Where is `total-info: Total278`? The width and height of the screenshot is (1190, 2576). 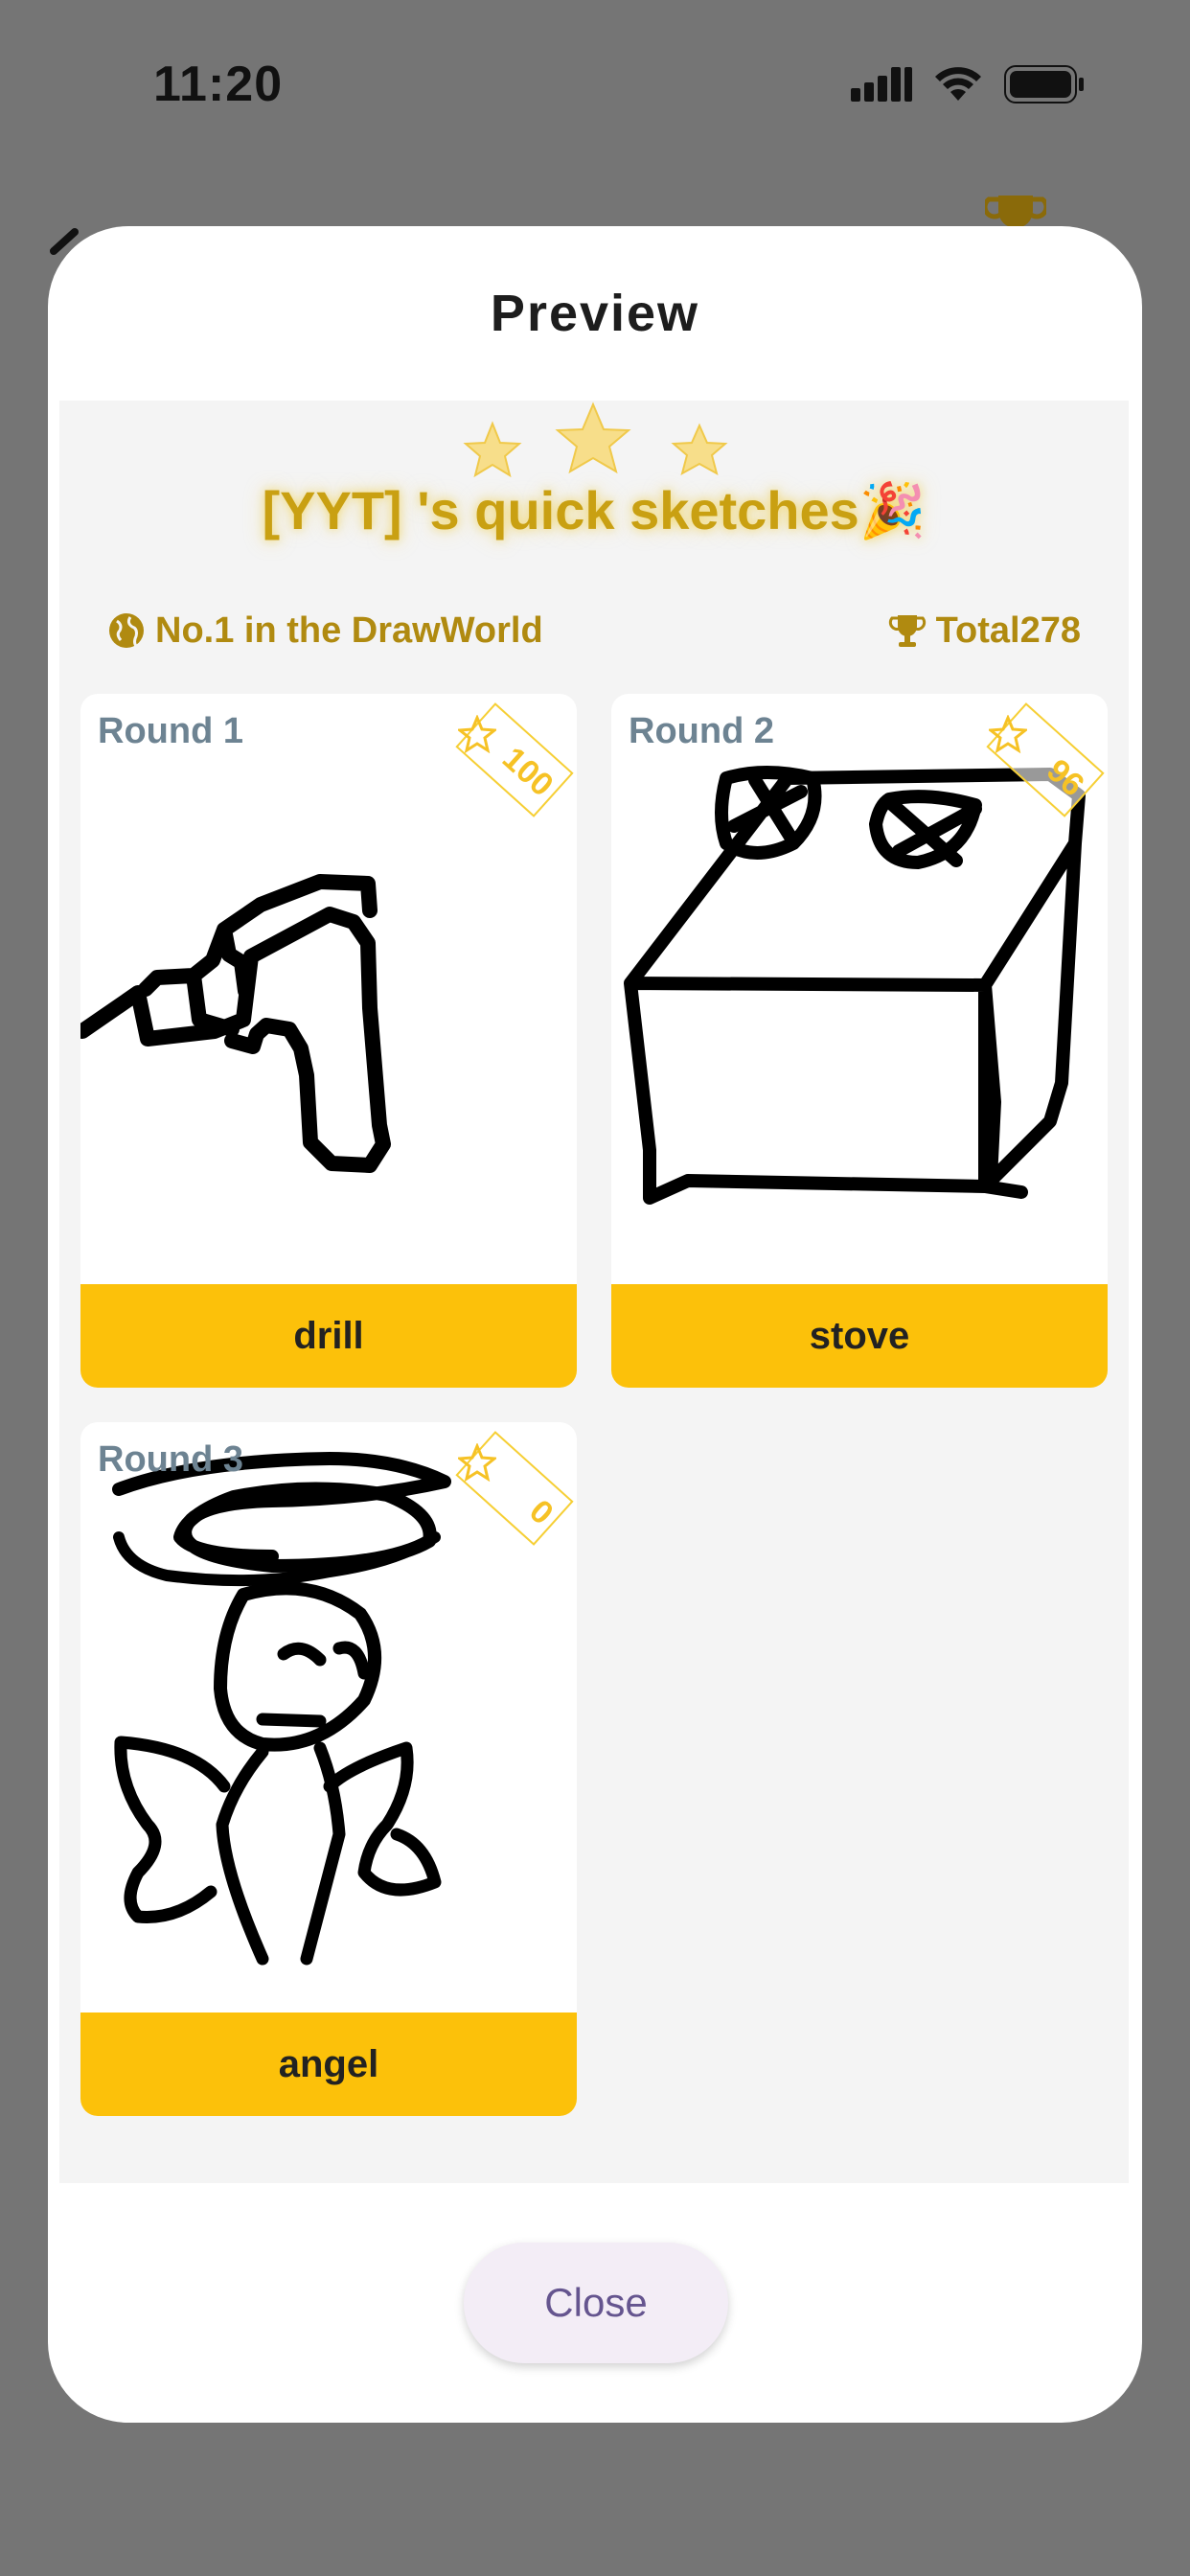 total-info: Total278 is located at coordinates (984, 631).